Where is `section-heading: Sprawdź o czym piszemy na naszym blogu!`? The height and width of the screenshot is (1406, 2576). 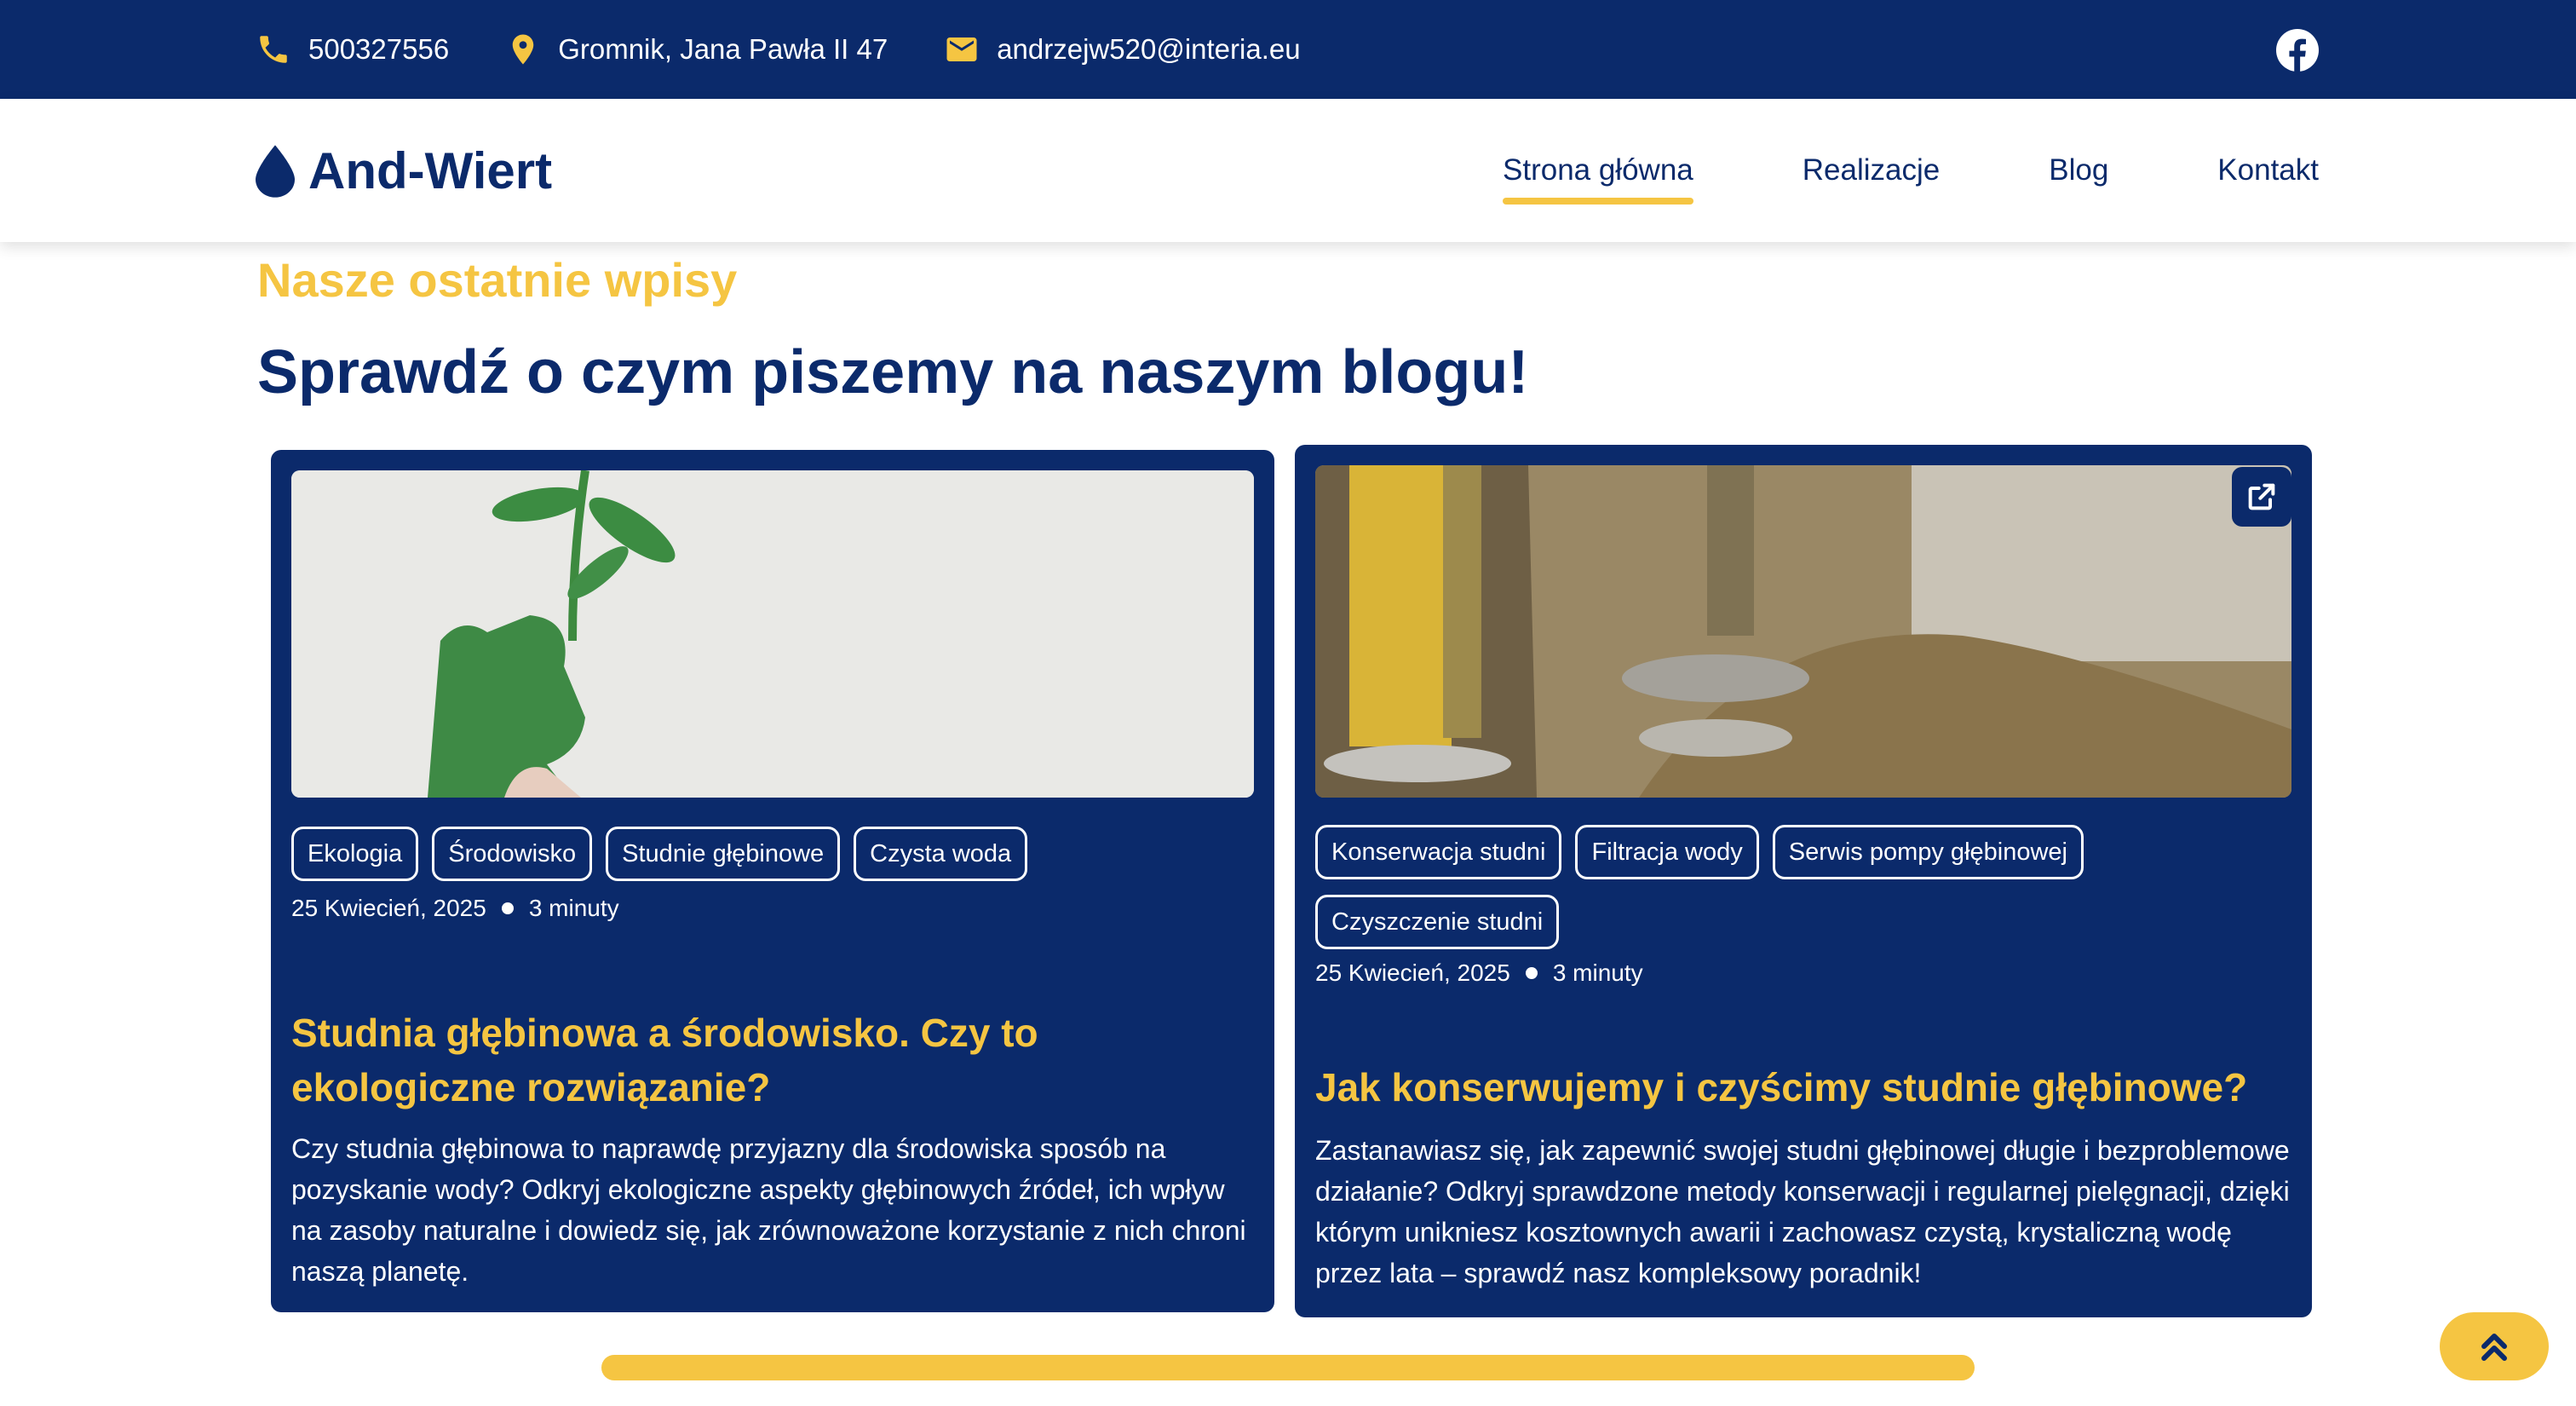 section-heading: Sprawdź o czym piszemy na naszym blogu! is located at coordinates (893, 372).